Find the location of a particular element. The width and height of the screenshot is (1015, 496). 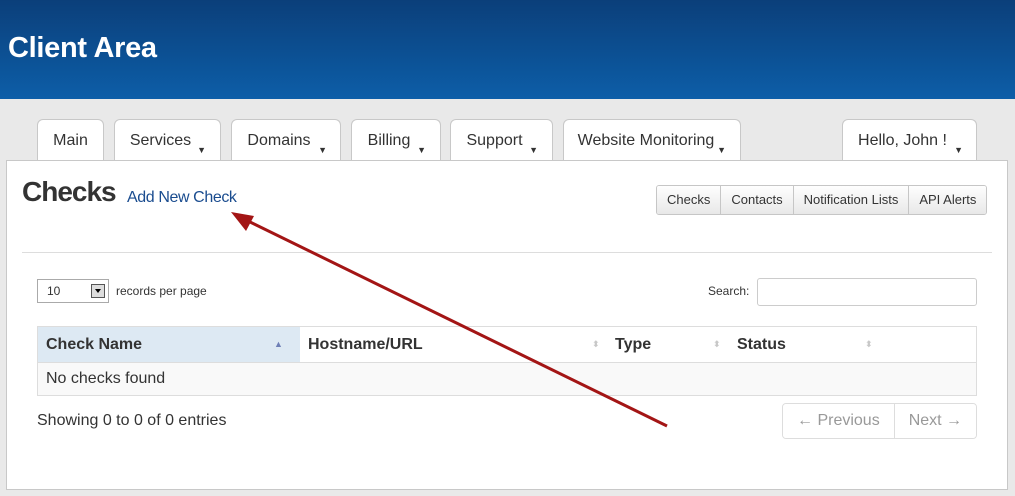

column-header-hostname-url: Hostname/URL ⬍ is located at coordinates (453, 344).